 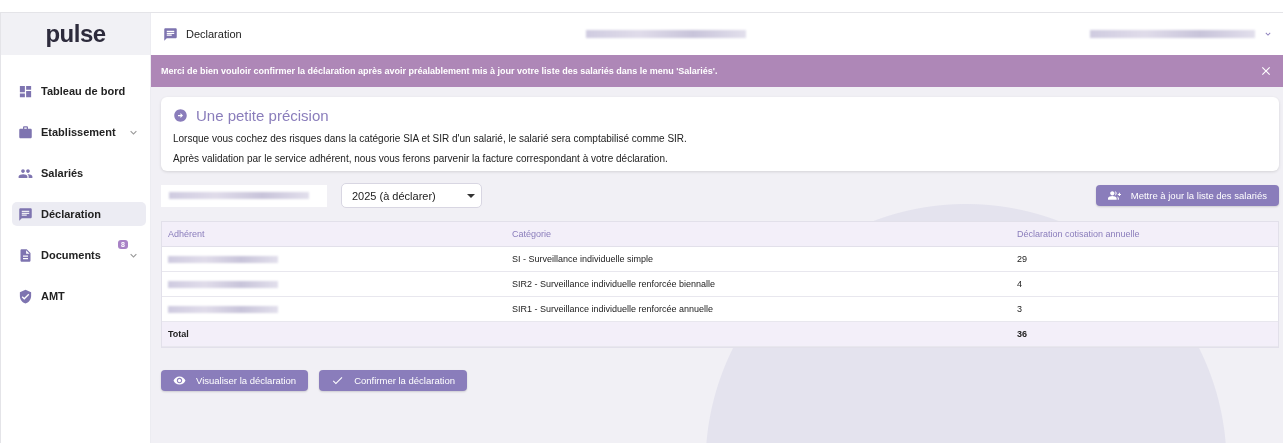 I want to click on pulse-logo: pulse, so click(x=75, y=34).